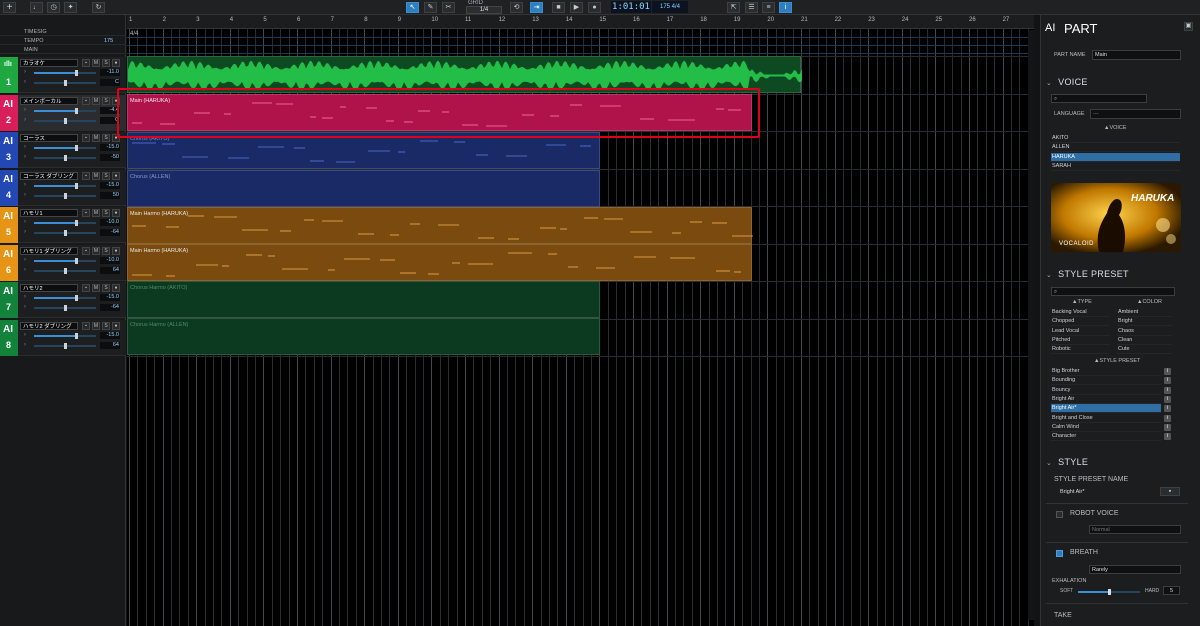 The height and width of the screenshot is (626, 1200). I want to click on list-item: SARAH, so click(1115, 166).